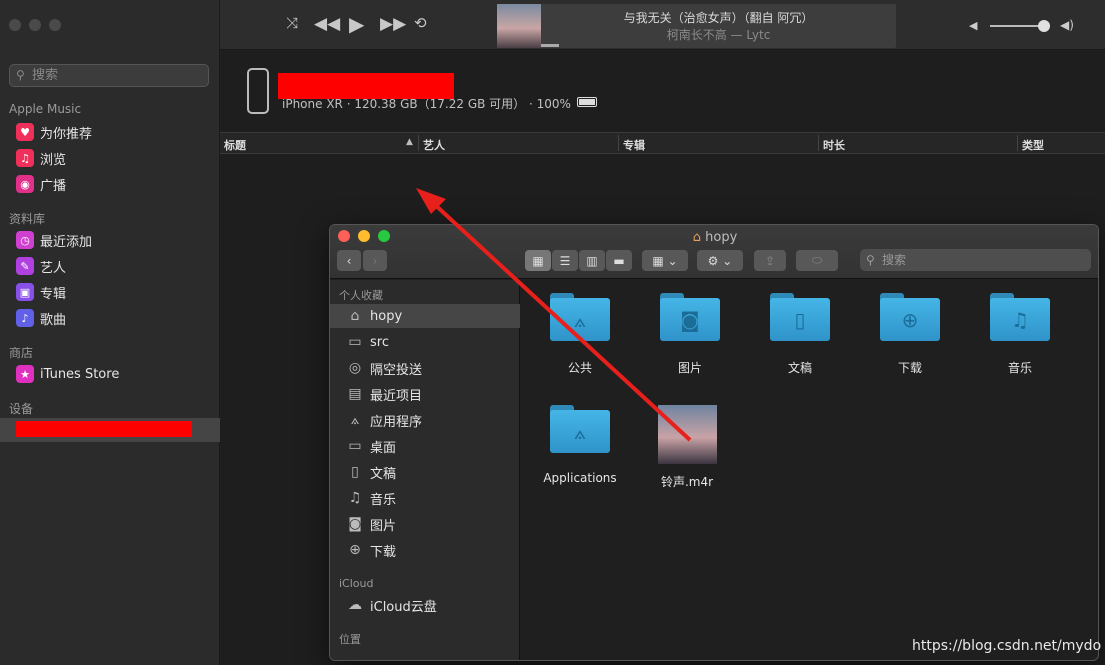  What do you see at coordinates (665, 260) in the screenshot?
I see `group-by-button: ▦ ⌄` at bounding box center [665, 260].